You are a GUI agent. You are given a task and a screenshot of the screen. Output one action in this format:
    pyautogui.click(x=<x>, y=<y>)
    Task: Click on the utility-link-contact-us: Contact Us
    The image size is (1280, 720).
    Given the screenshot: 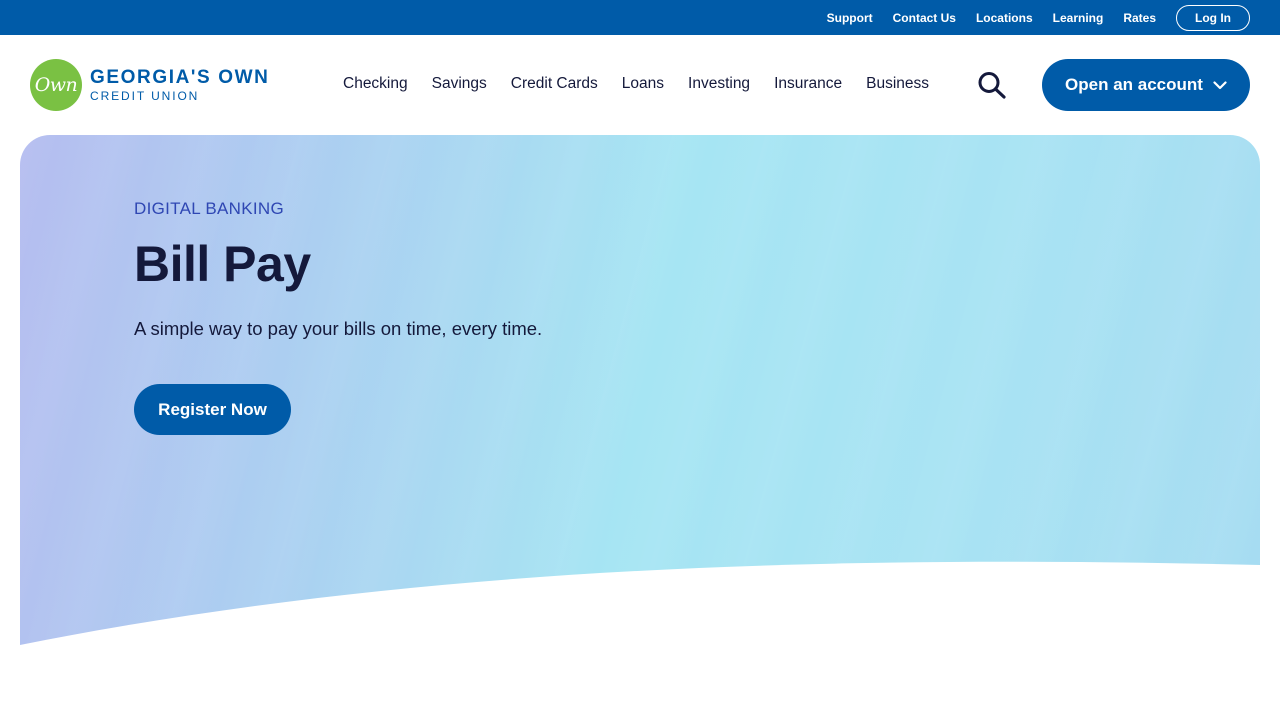 What is the action you would take?
    pyautogui.click(x=924, y=18)
    